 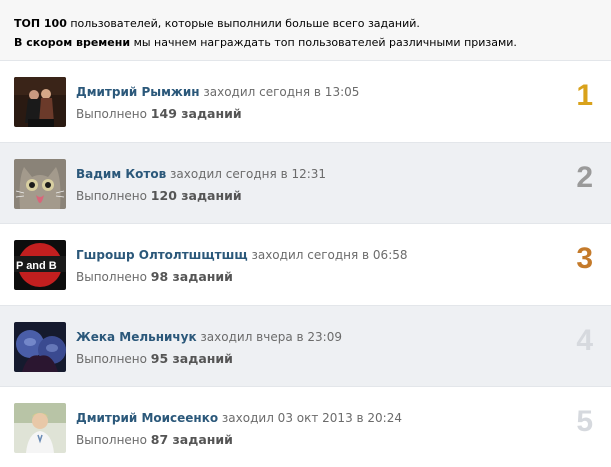 I want to click on user-line-2: Выполнено 98 заданий, so click(x=154, y=276).